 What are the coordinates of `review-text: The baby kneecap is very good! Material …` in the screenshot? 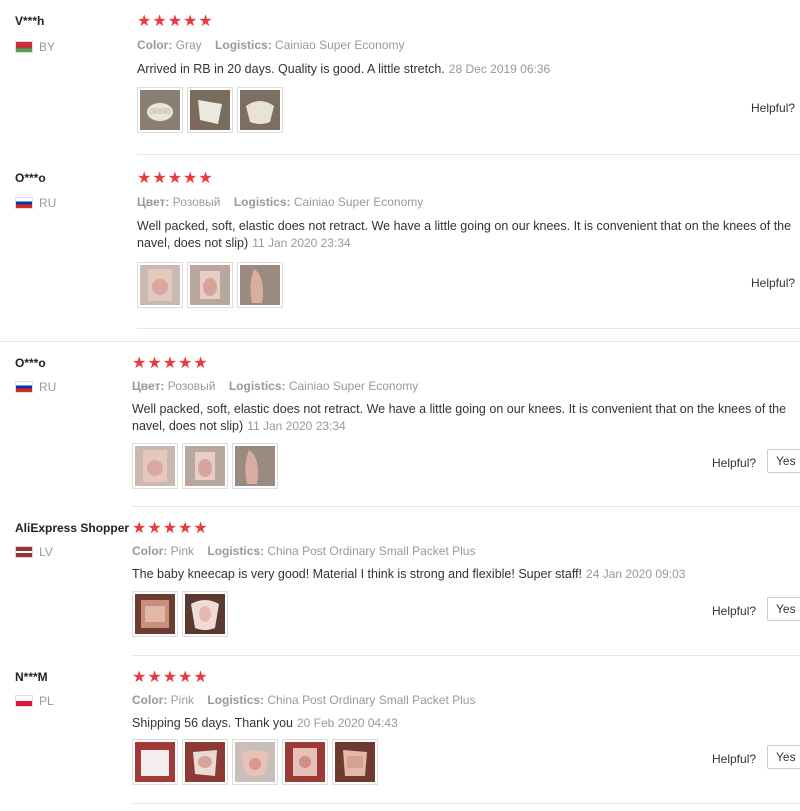 It's located at (409, 574).